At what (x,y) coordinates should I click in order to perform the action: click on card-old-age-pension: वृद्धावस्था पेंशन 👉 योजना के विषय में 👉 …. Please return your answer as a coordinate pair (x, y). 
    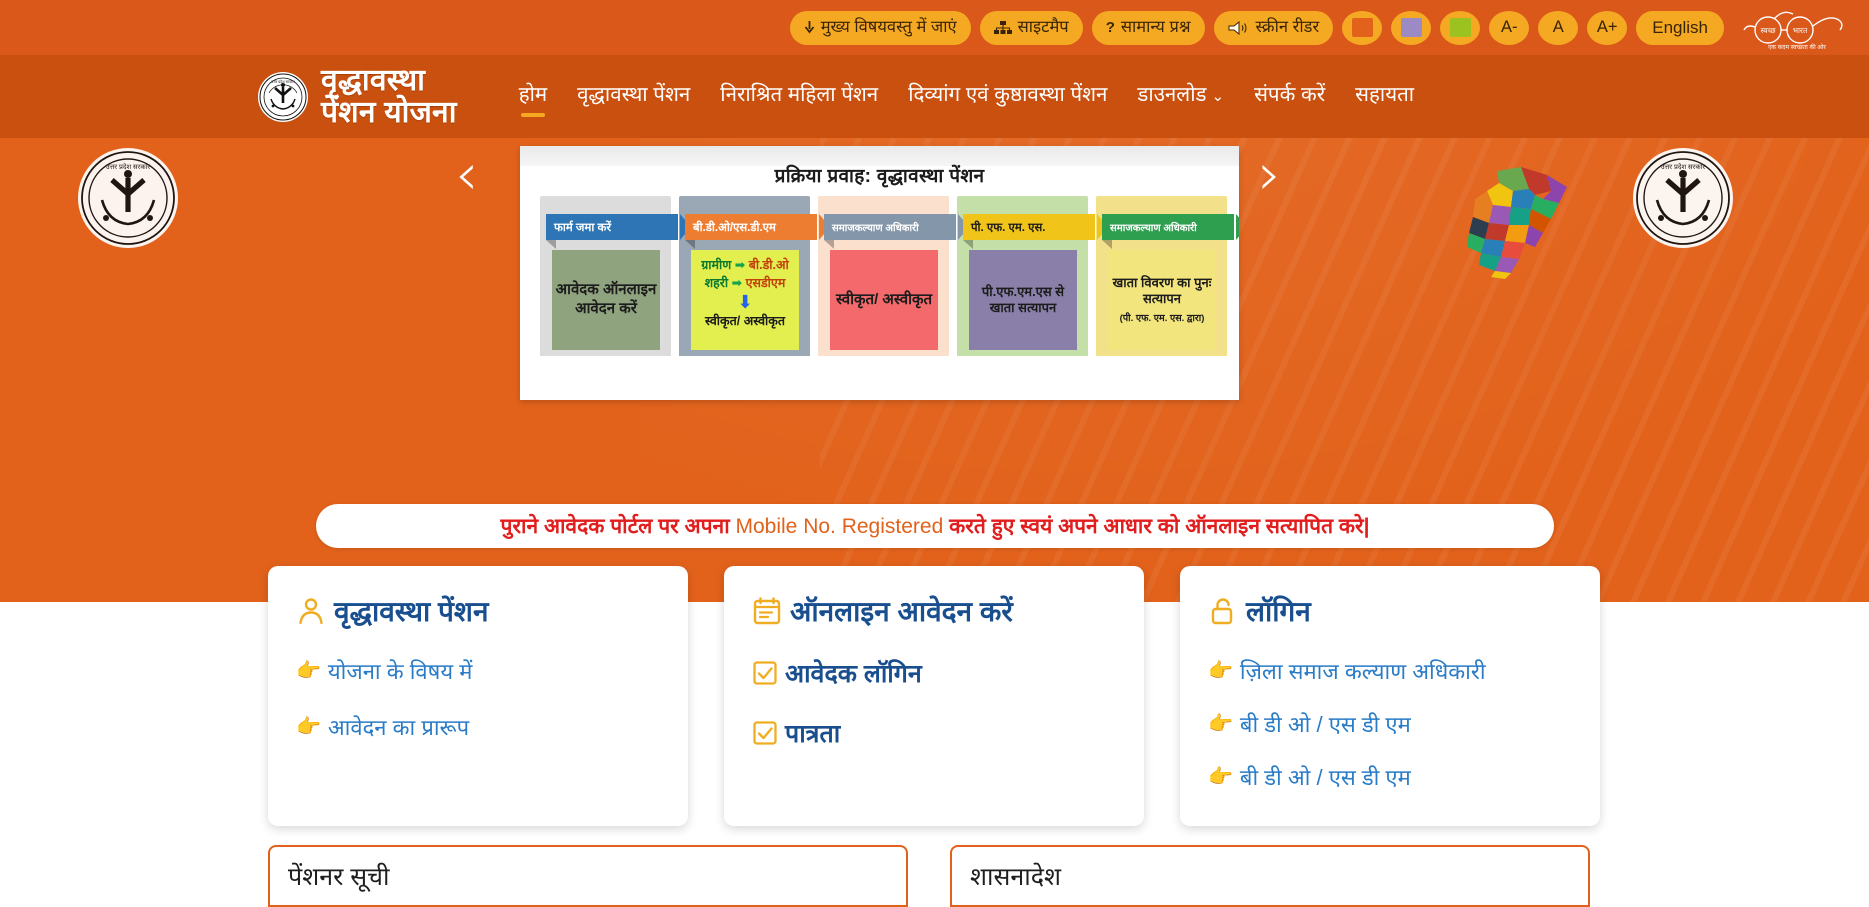
    Looking at the image, I should click on (478, 696).